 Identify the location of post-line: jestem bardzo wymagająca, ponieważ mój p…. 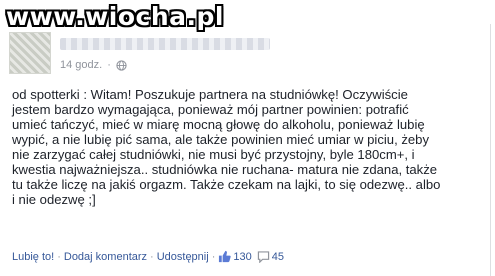
(210, 109).